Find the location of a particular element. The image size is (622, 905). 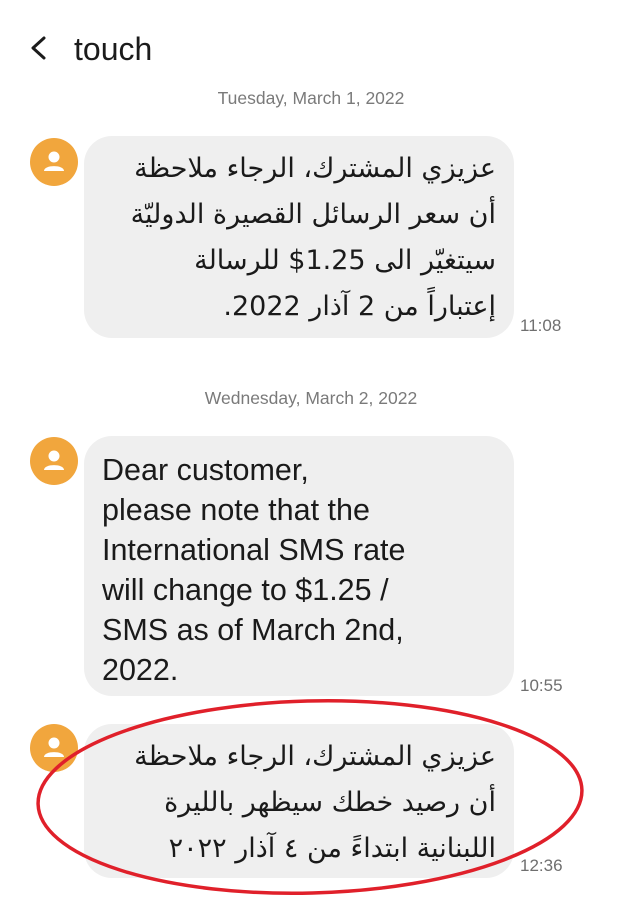

date-separator: Wednesday, March 2, 2022 is located at coordinates (311, 398).